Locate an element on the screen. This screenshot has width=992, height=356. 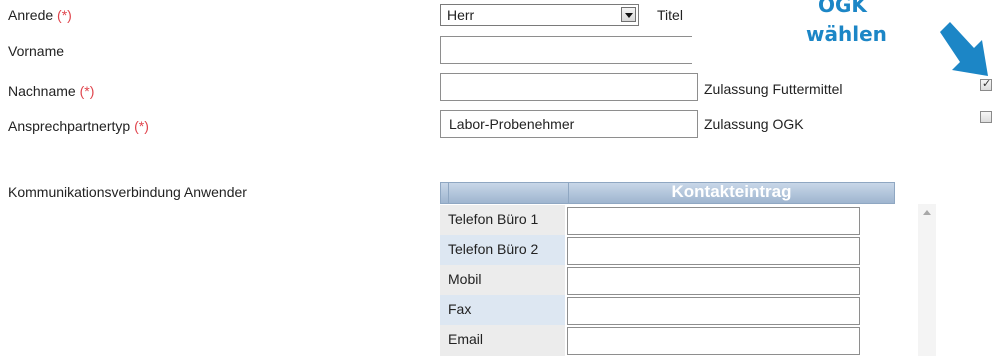
grid-row-label-fax: Fax is located at coordinates (502, 310).